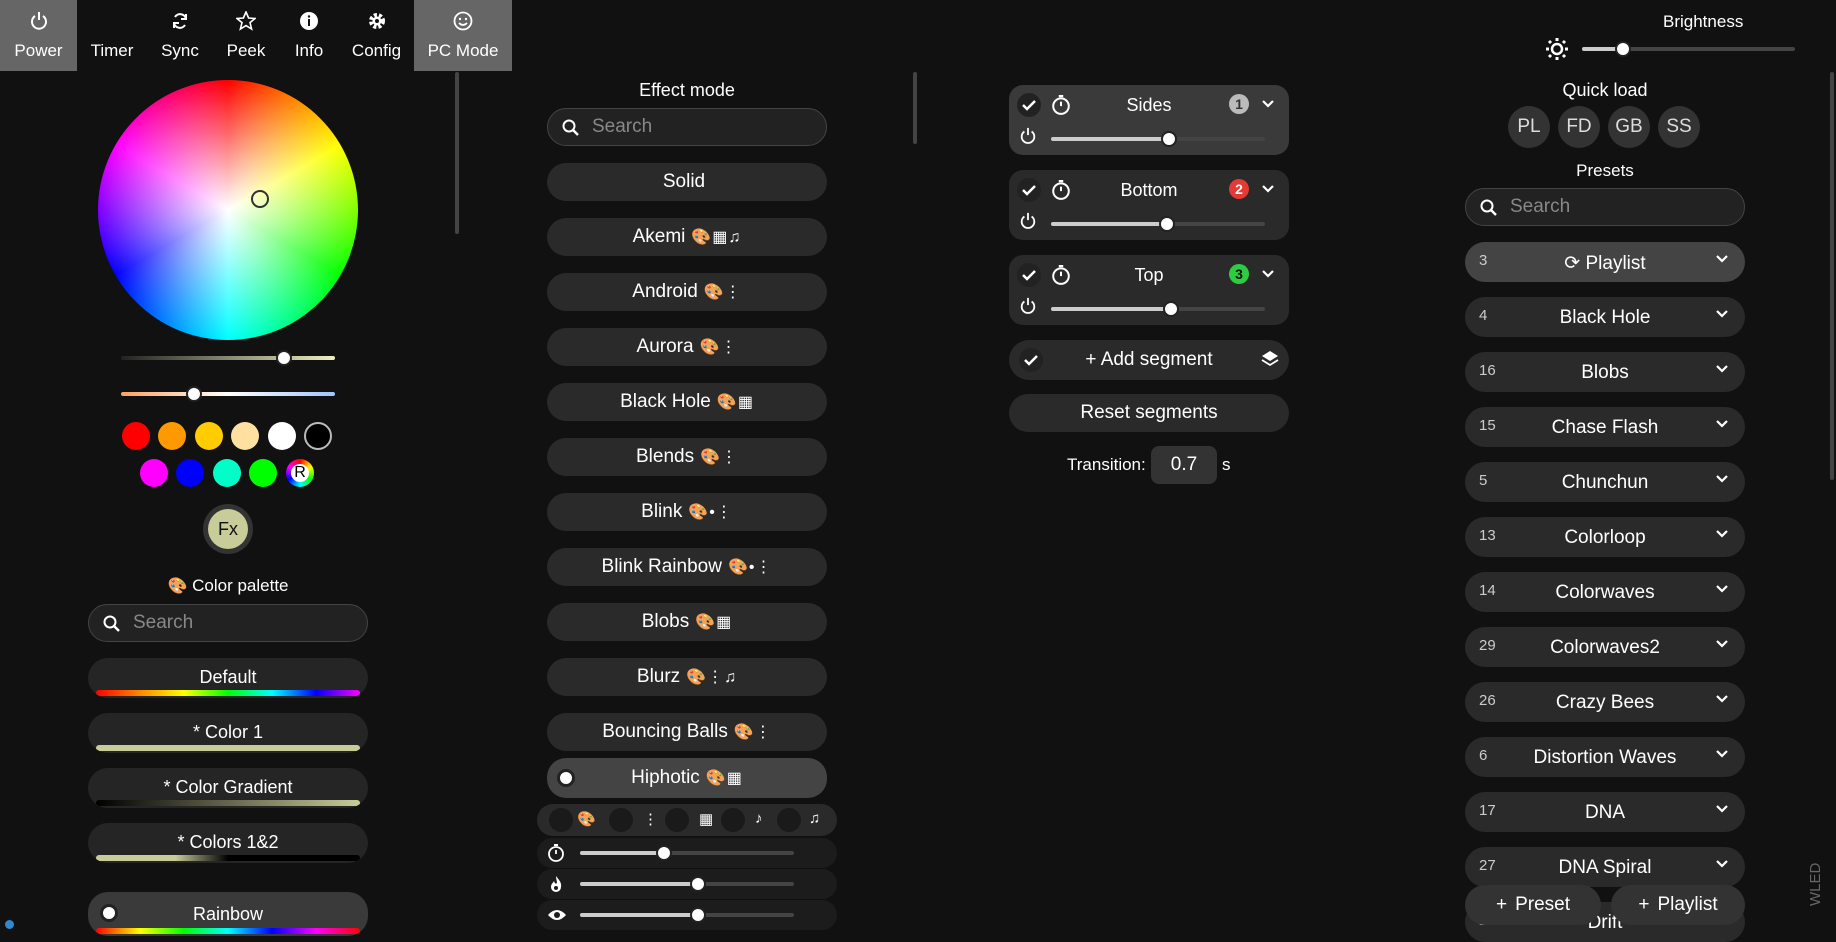 The image size is (1836, 942). Describe the element at coordinates (194, 394) in the screenshot. I see `cct-slider-knob` at that location.